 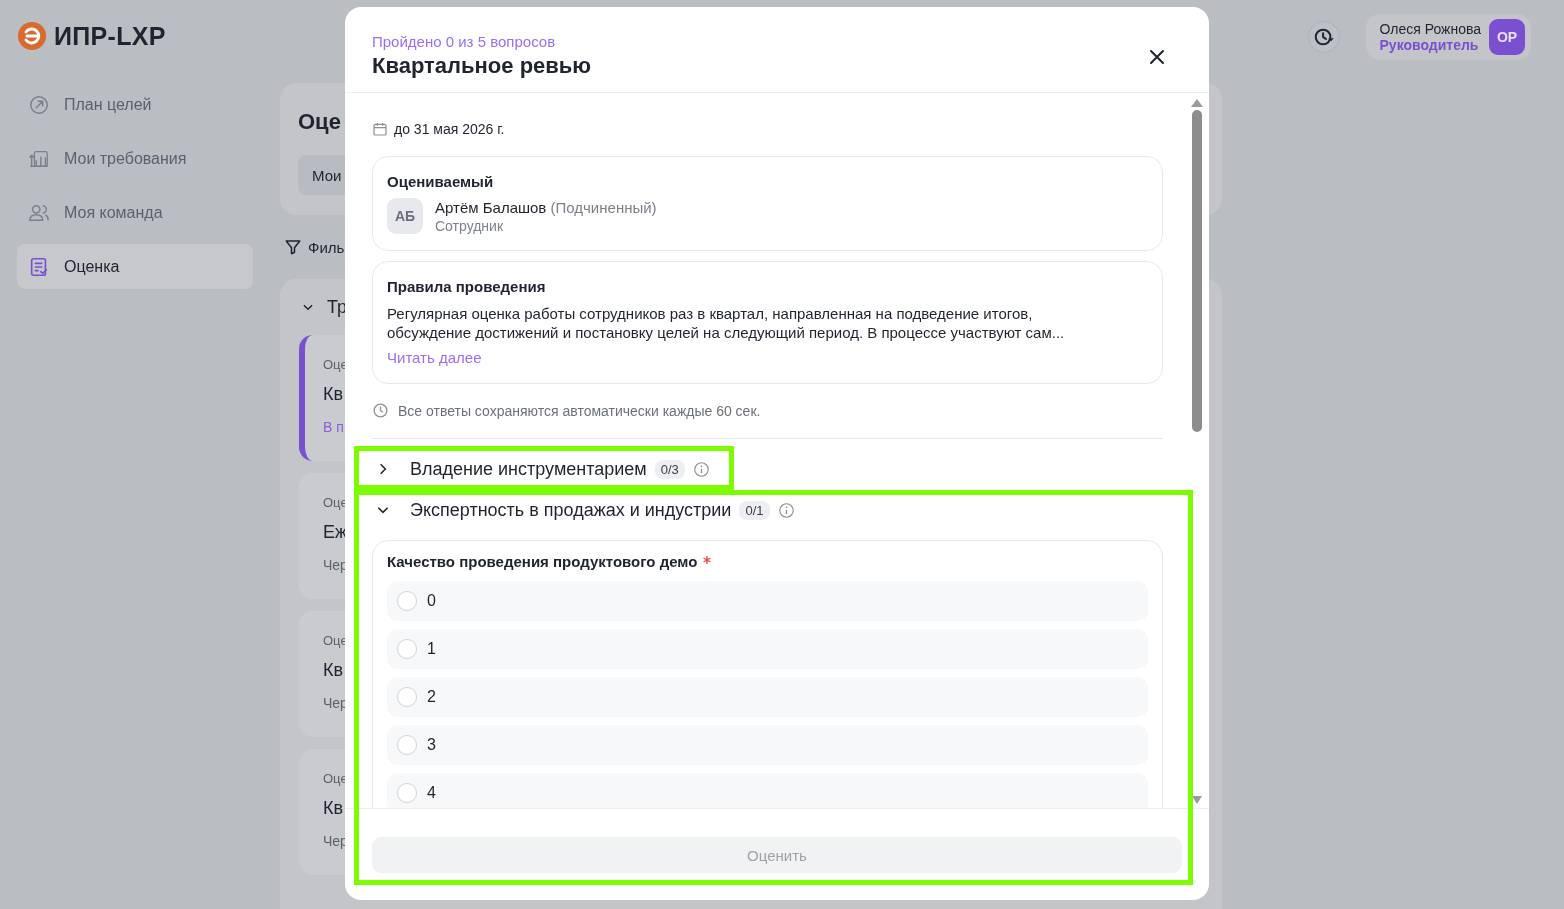 I want to click on checklist-icon, so click(x=39, y=266).